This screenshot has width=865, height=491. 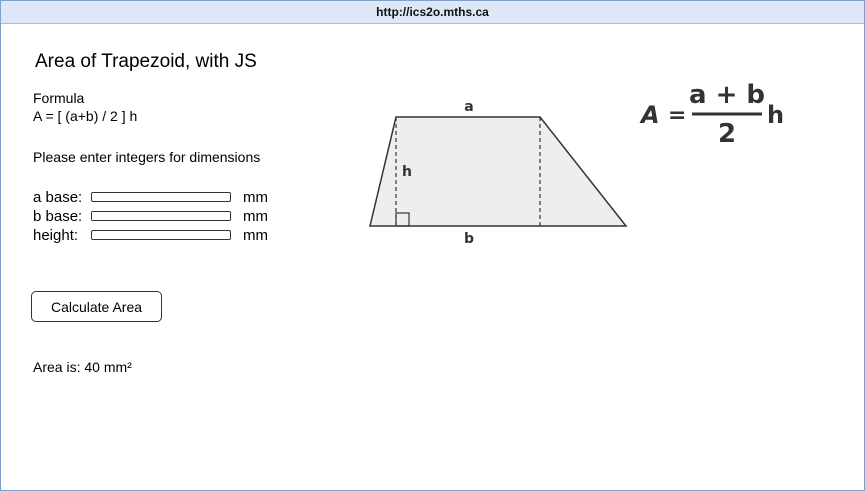 I want to click on a-base-input, so click(x=161, y=197).